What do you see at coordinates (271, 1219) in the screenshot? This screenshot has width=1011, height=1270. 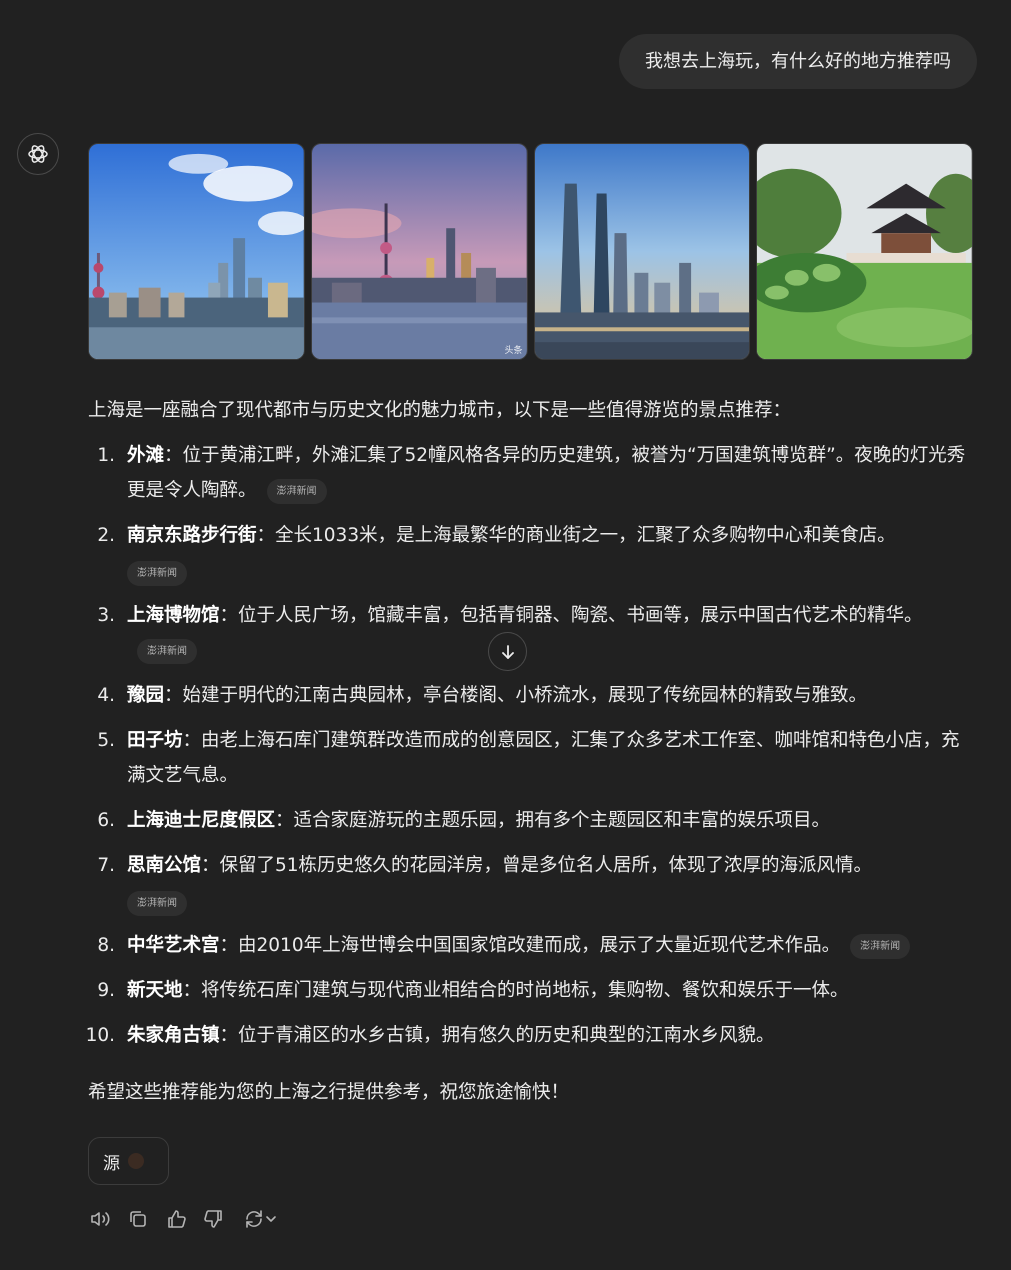 I see `chevron-down-icon` at bounding box center [271, 1219].